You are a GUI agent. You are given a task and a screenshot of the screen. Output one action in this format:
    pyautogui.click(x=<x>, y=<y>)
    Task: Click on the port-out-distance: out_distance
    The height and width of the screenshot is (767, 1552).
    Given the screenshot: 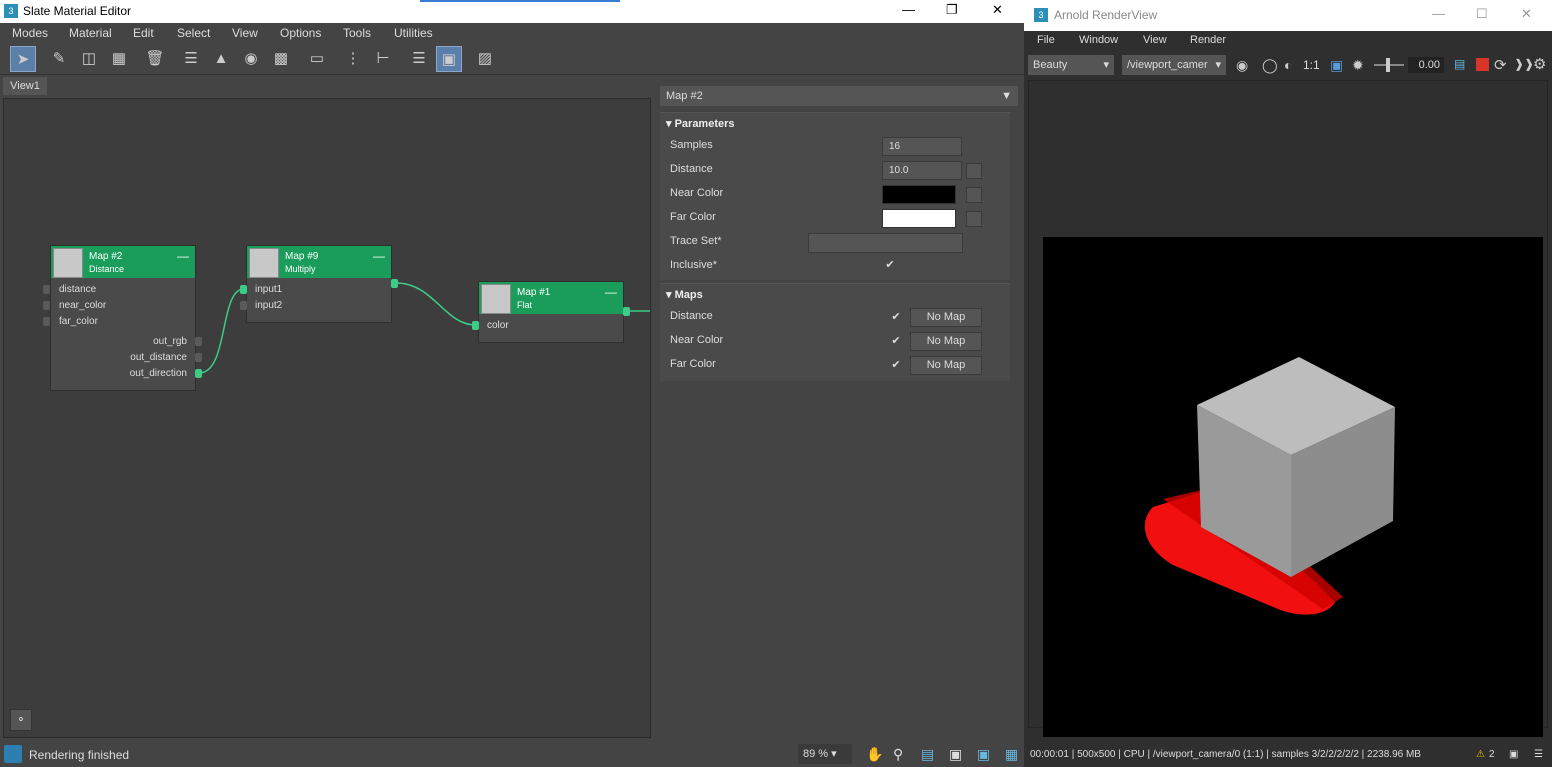 What is the action you would take?
    pyautogui.click(x=158, y=357)
    